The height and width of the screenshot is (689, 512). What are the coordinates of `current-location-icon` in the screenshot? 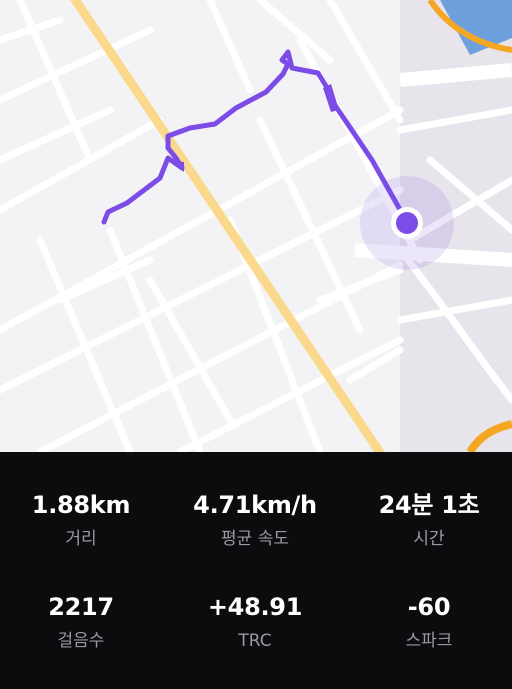 It's located at (407, 223).